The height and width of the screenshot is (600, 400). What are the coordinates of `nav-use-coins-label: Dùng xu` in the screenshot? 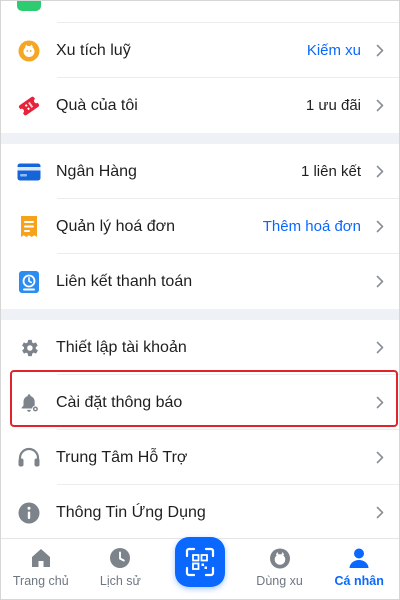 It's located at (279, 581).